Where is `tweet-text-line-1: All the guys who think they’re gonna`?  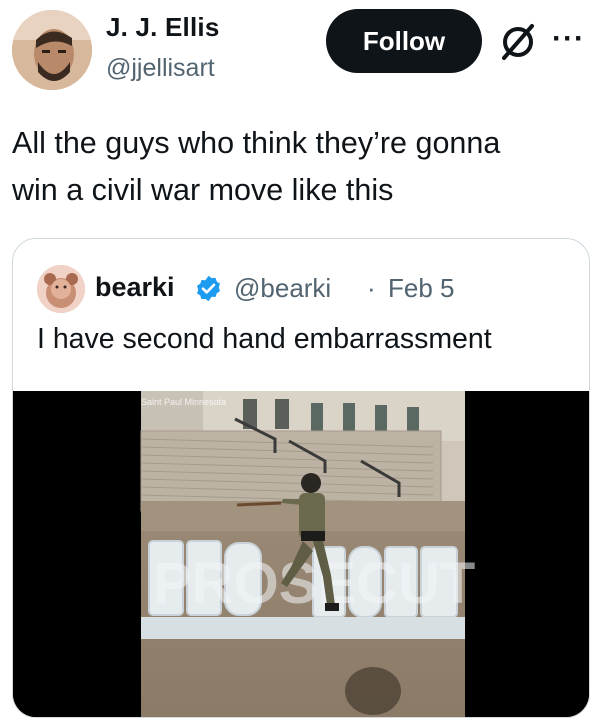
tweet-text-line-1: All the guys who think they’re gonna is located at coordinates (256, 143).